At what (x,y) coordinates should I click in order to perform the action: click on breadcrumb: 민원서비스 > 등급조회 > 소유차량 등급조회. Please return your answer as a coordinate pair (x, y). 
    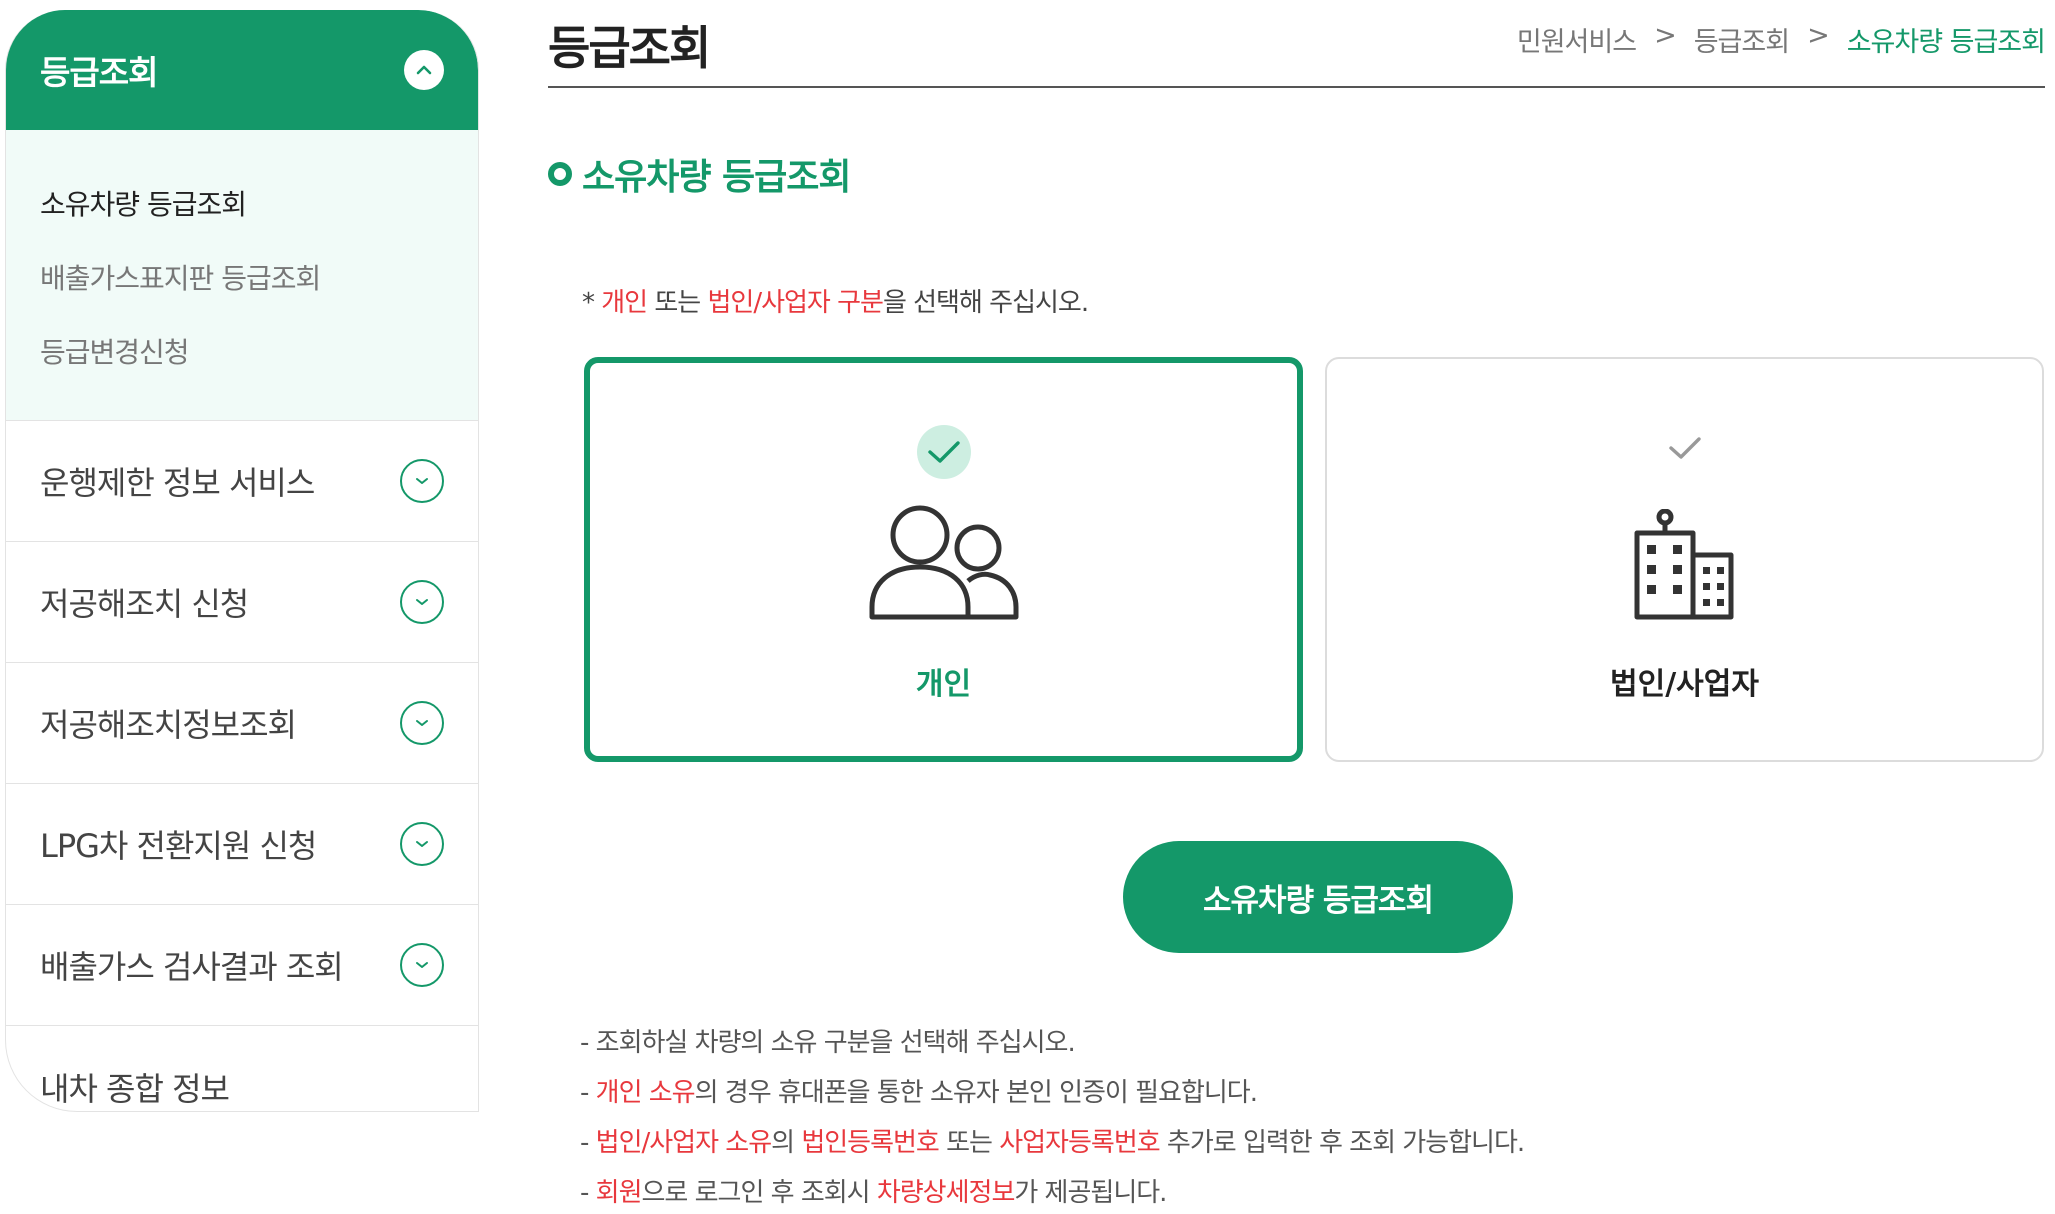
    Looking at the image, I should click on (1781, 39).